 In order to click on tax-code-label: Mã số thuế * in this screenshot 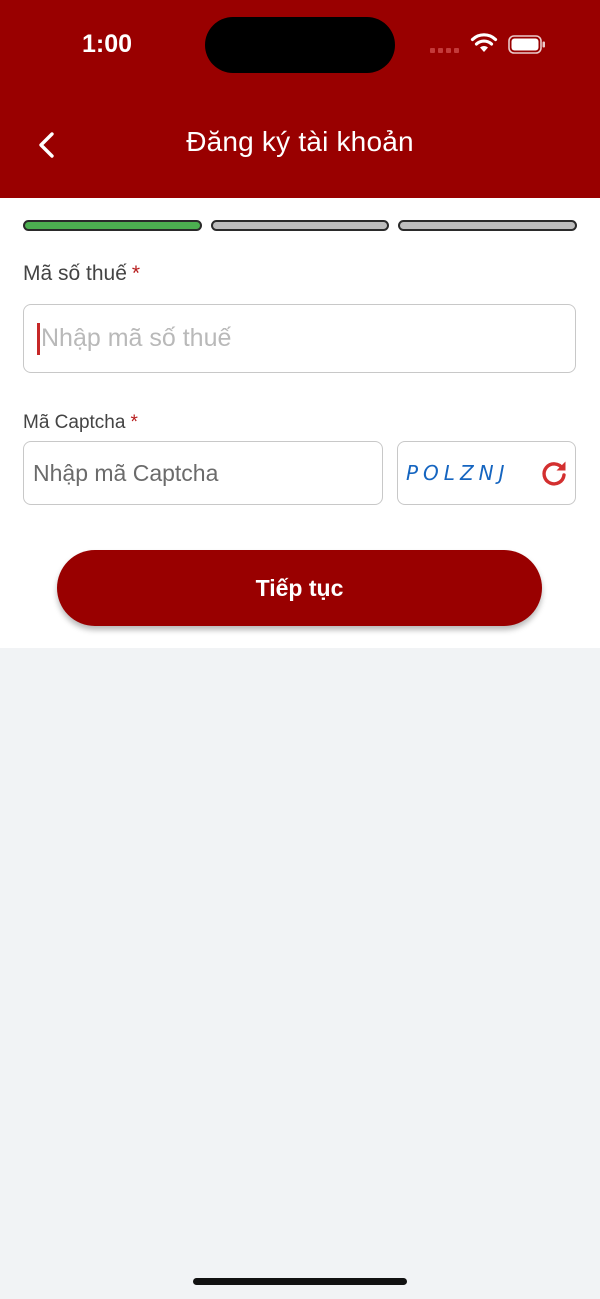, I will do `click(81, 274)`.